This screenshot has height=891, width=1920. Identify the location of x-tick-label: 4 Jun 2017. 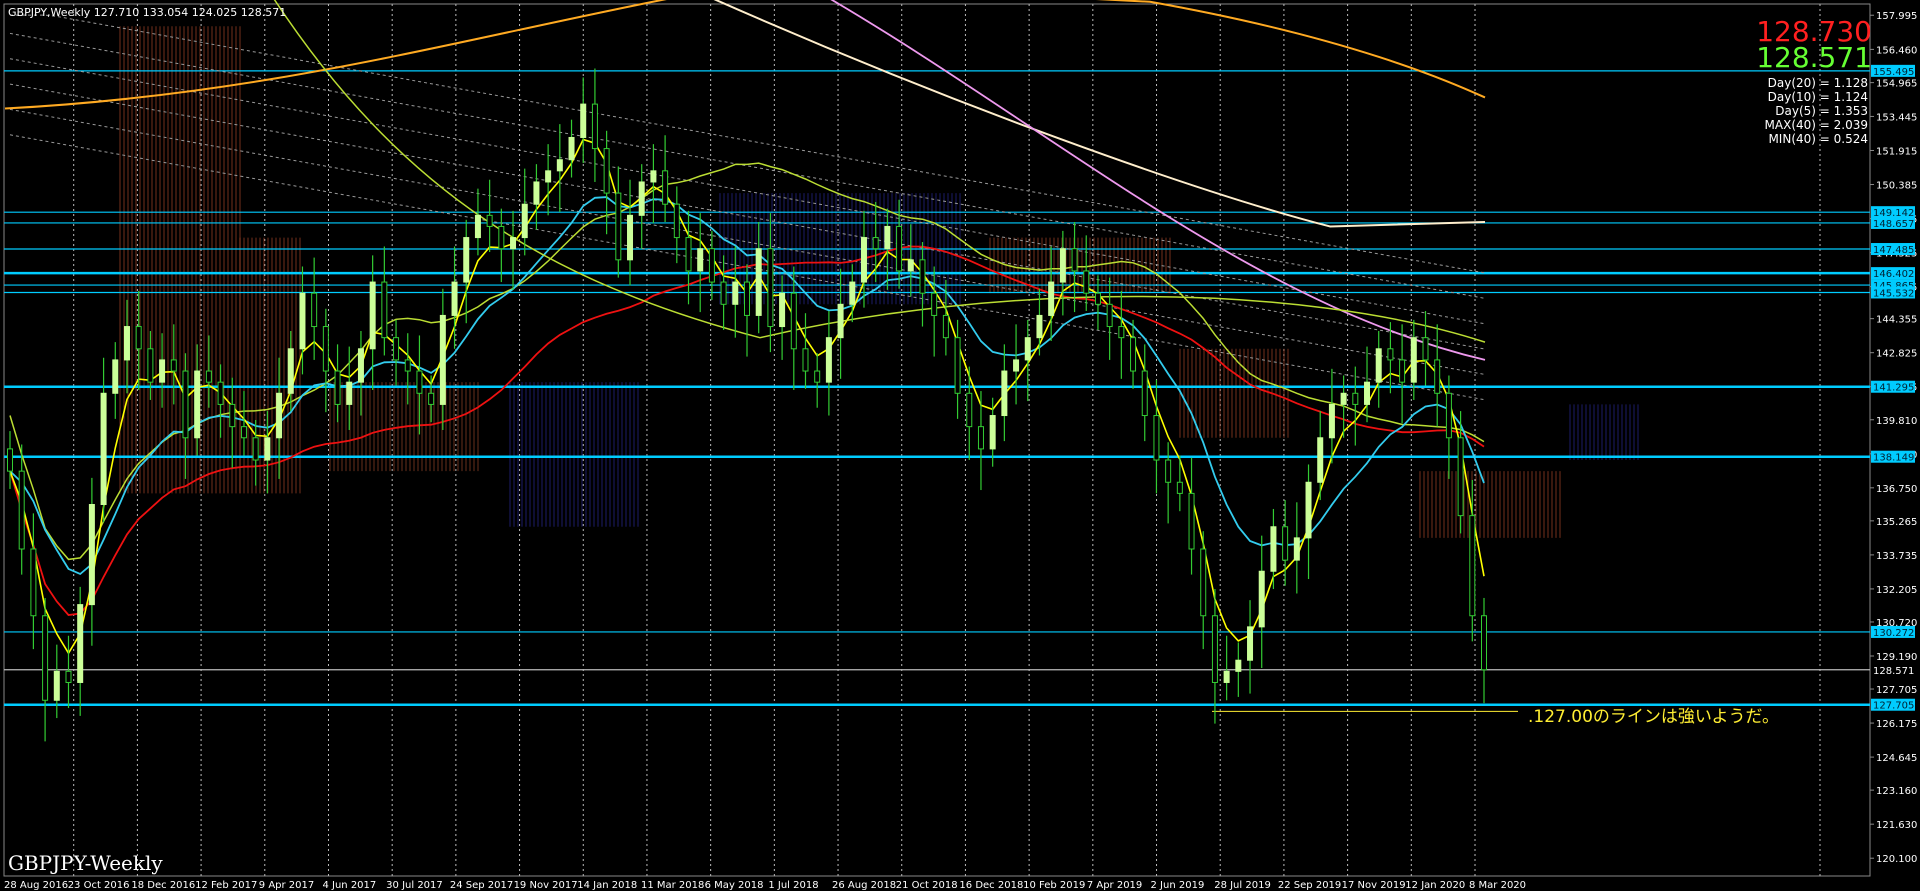
(349, 885).